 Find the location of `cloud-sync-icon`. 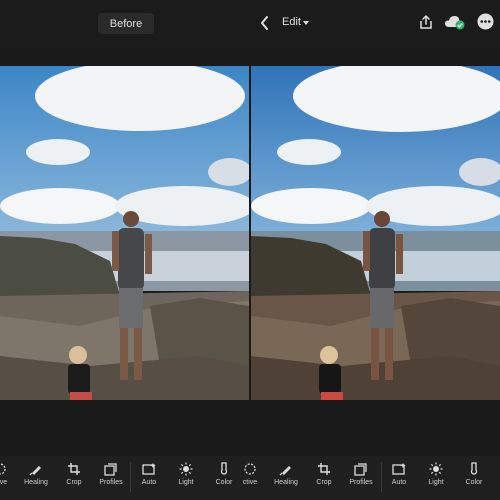

cloud-sync-icon is located at coordinates (455, 22).